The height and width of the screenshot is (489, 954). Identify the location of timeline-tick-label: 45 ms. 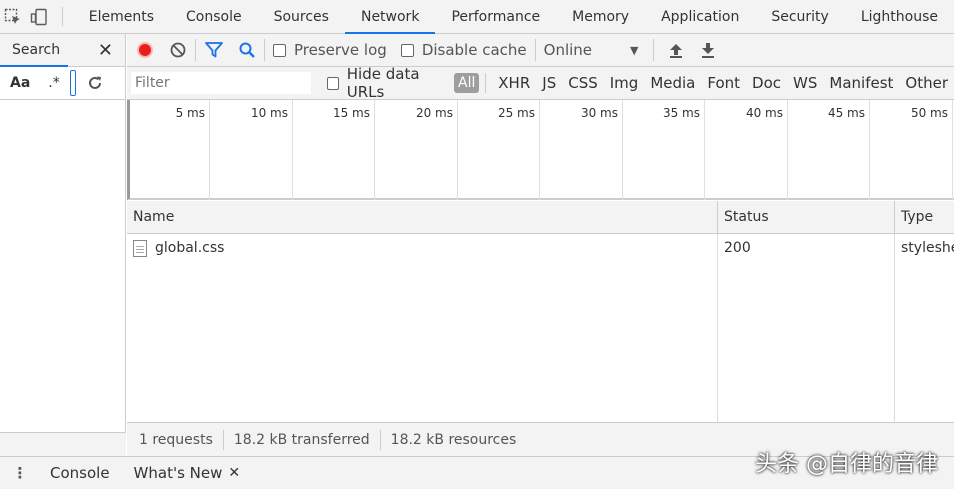
(846, 113).